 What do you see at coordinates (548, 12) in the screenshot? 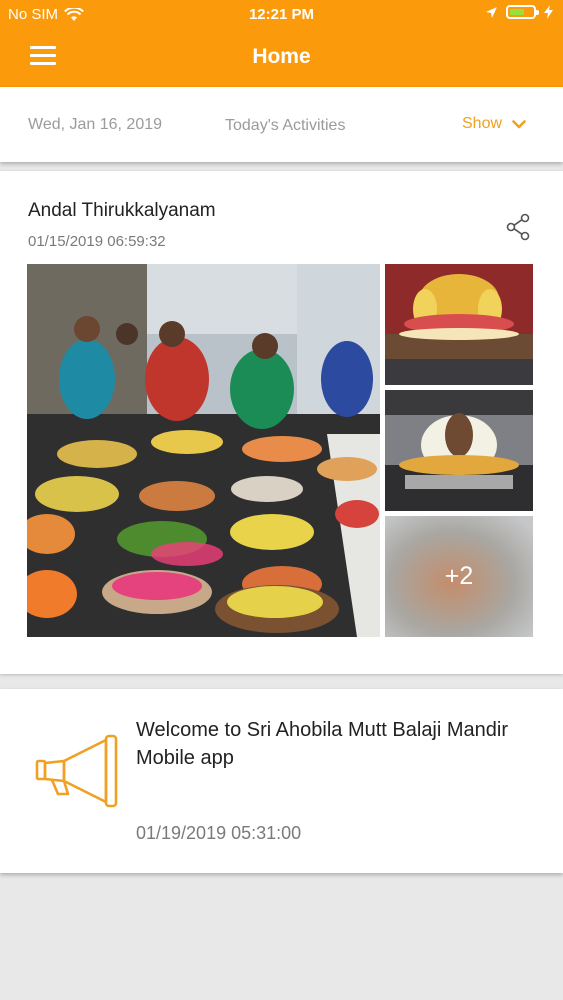
I see `charging-bolt-icon` at bounding box center [548, 12].